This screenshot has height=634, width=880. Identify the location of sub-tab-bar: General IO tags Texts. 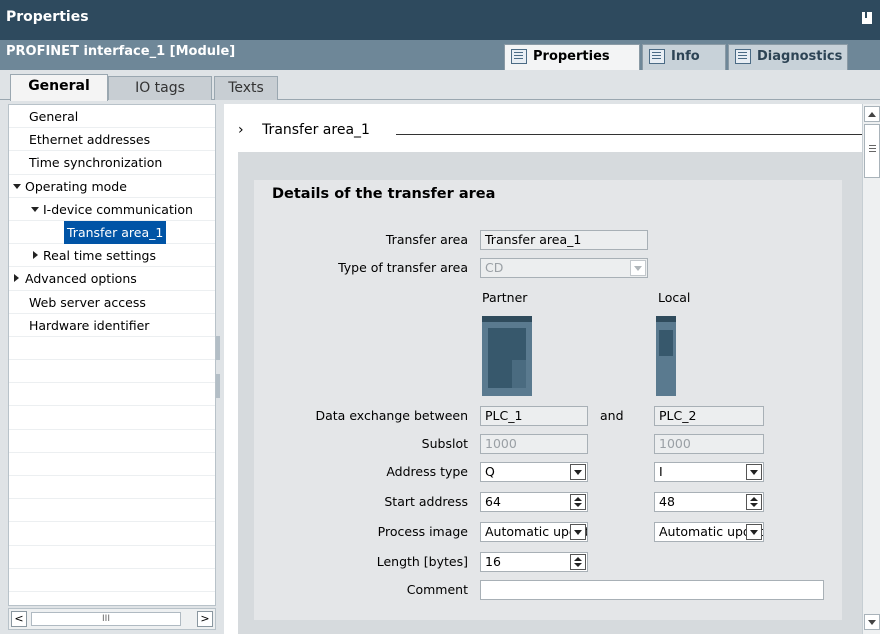
(440, 85).